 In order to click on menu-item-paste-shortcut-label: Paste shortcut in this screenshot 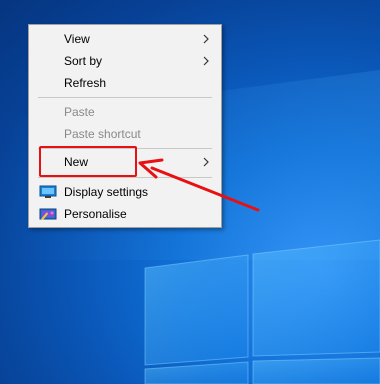, I will do `click(102, 134)`.